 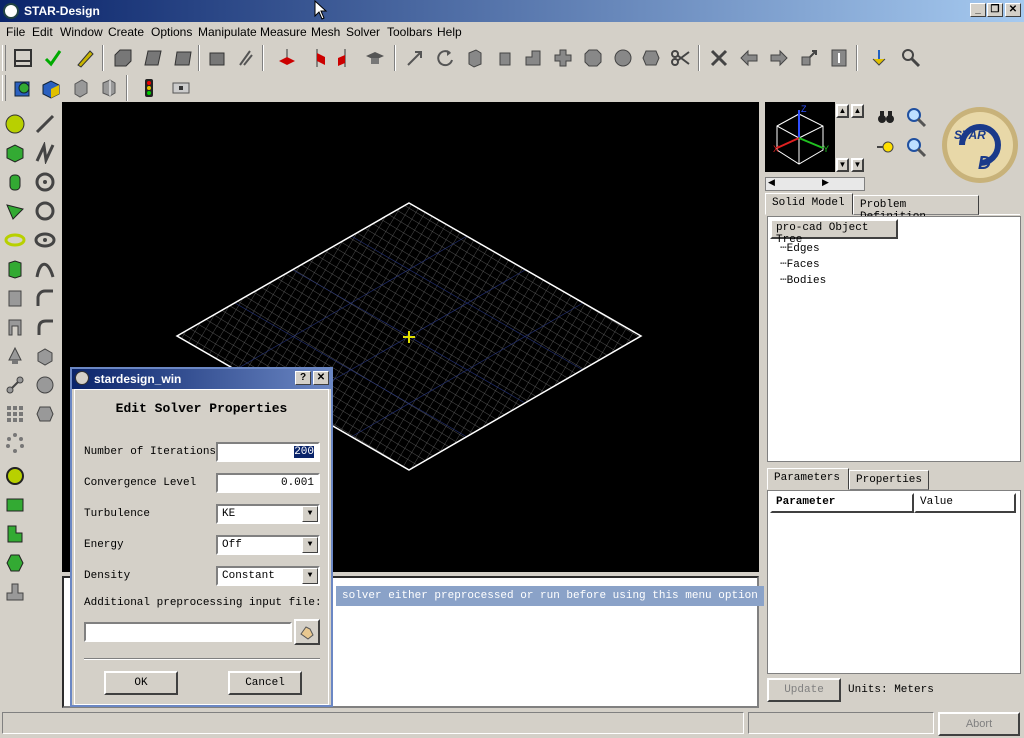 What do you see at coordinates (109, 88) in the screenshot?
I see `grey-solid-b-icon` at bounding box center [109, 88].